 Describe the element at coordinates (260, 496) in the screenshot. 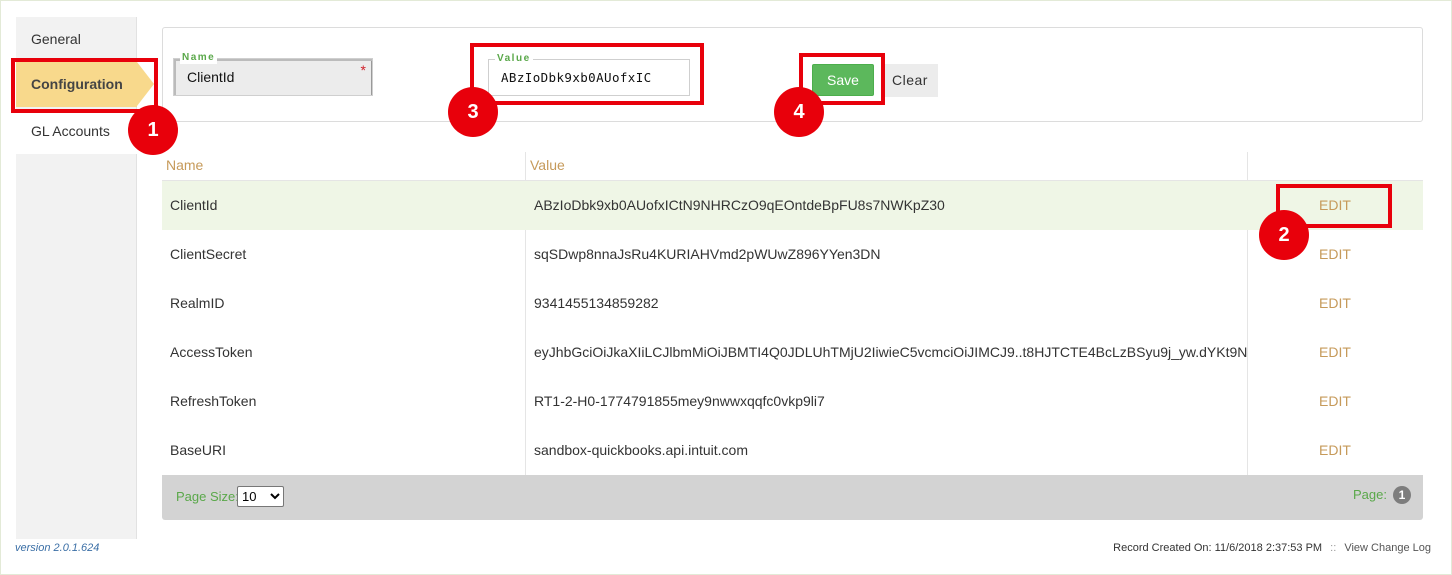

I see `page-size-select: 10` at that location.